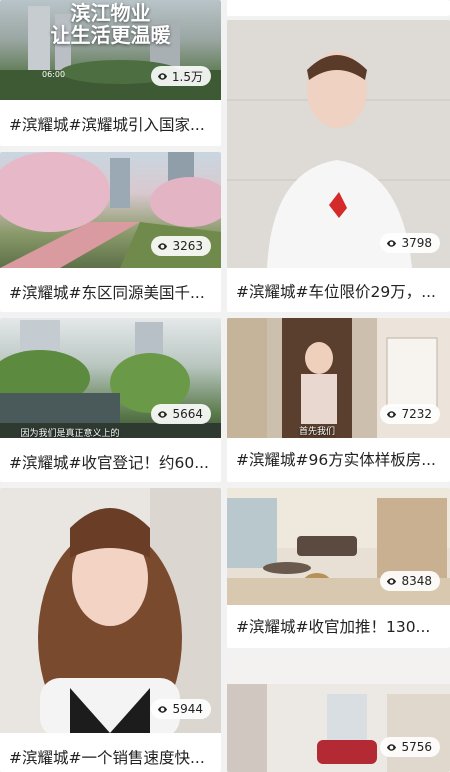 The width and height of the screenshot is (450, 772). I want to click on view-count: 3798, so click(416, 243).